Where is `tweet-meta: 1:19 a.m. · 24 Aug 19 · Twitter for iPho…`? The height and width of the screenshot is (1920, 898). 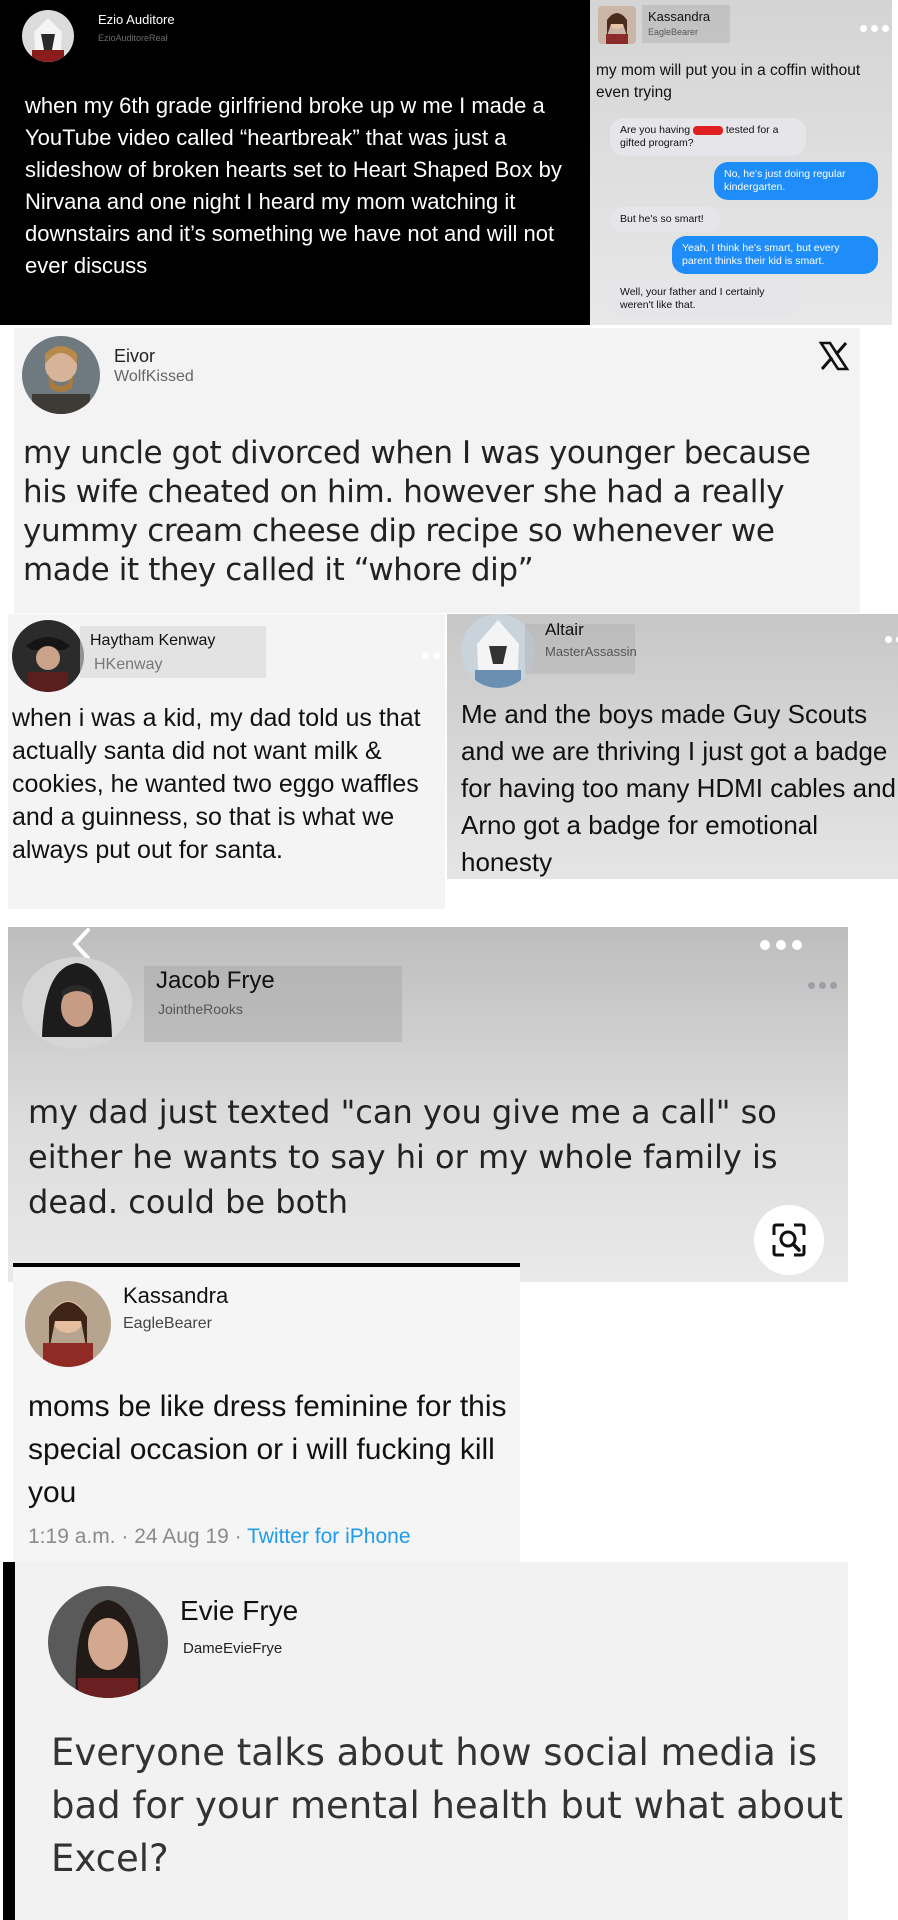
tweet-meta: 1:19 a.m. · 24 Aug 19 · Twitter for iPho… is located at coordinates (219, 1537).